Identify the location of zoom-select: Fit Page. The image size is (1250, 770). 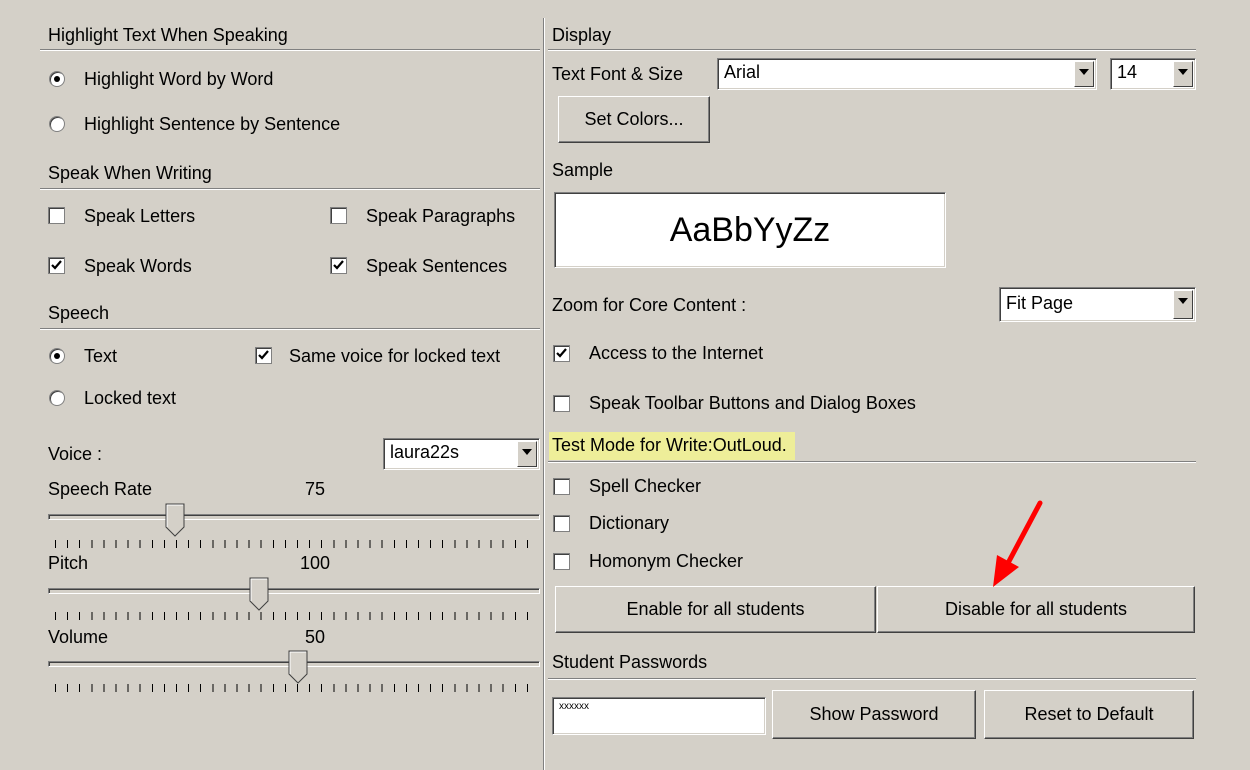
(1097, 304).